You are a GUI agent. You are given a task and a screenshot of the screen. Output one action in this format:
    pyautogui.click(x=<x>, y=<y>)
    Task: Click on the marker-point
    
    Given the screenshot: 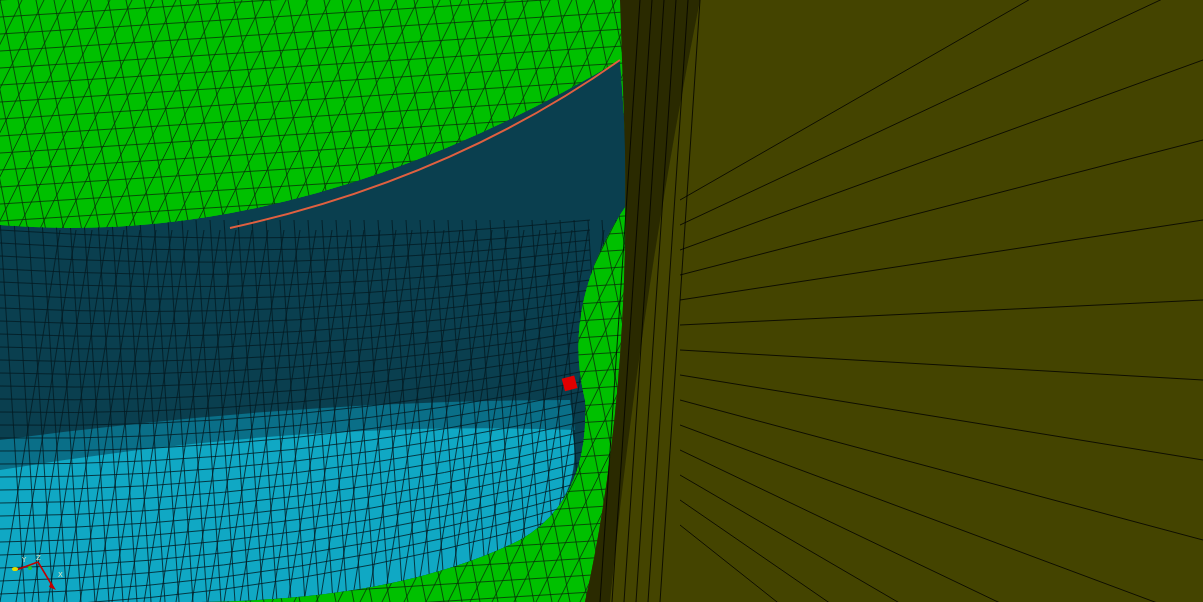 What is the action you would take?
    pyautogui.click(x=569, y=383)
    